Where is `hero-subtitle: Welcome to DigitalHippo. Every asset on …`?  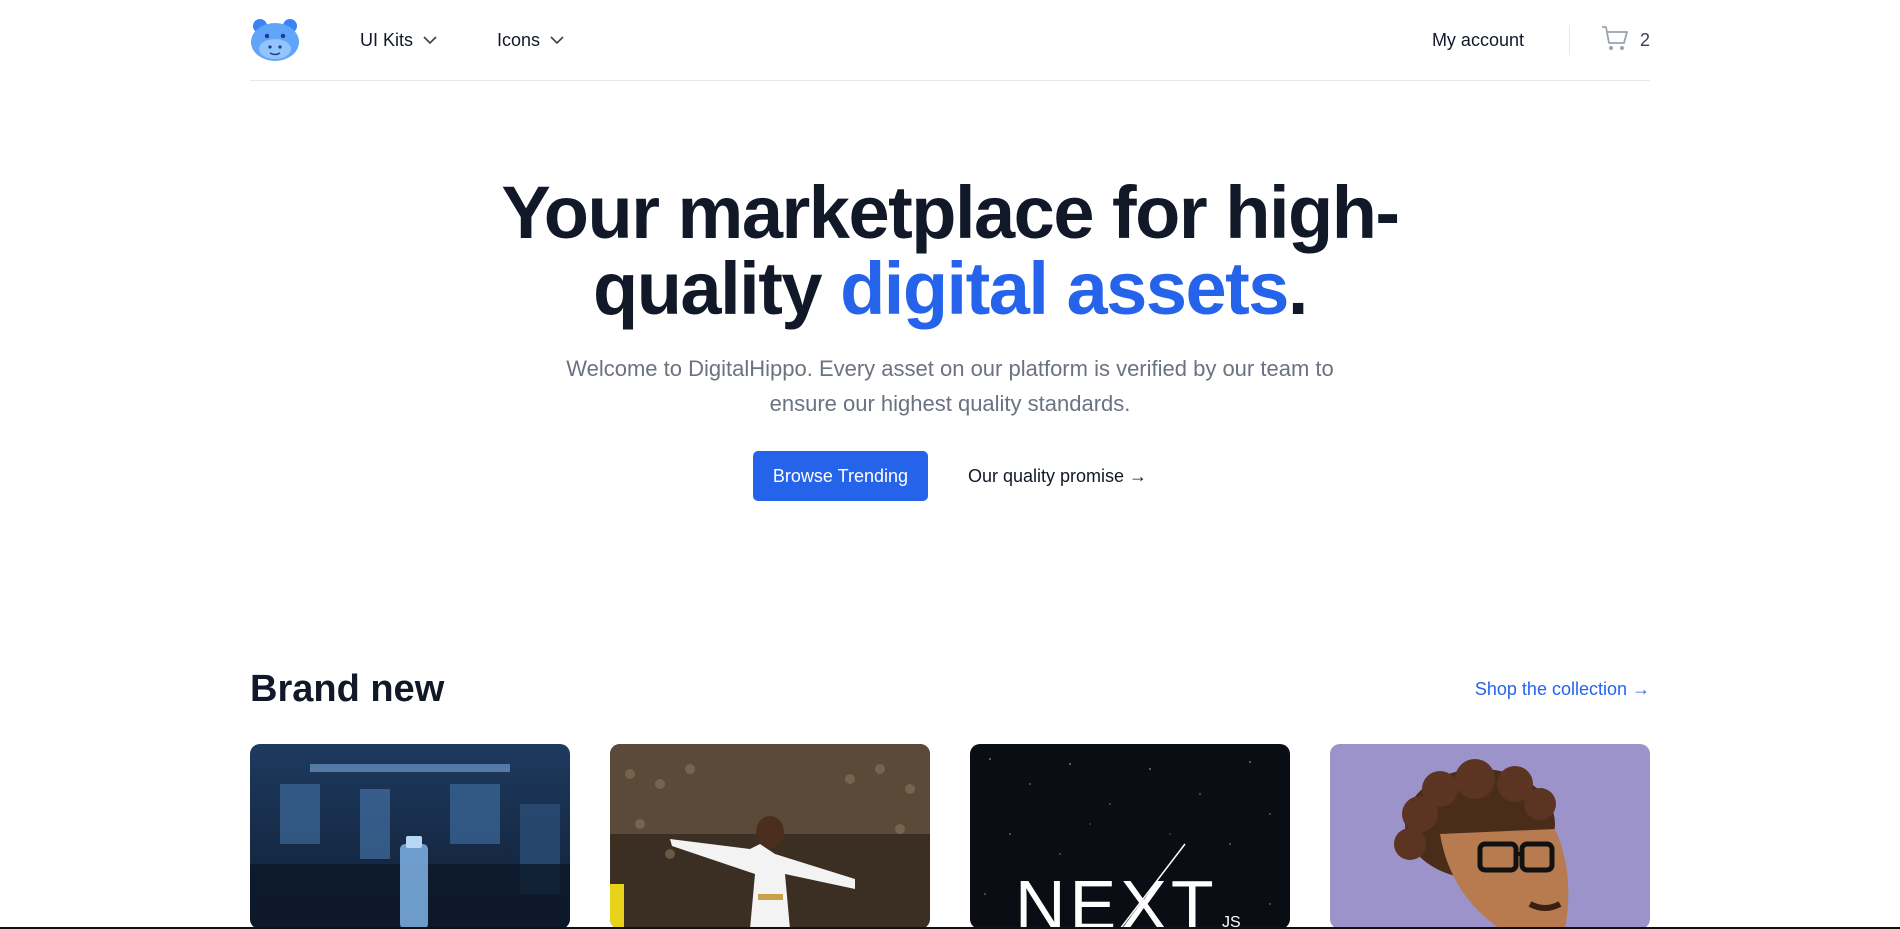
hero-subtitle: Welcome to DigitalHippo. Every asset on … is located at coordinates (950, 386).